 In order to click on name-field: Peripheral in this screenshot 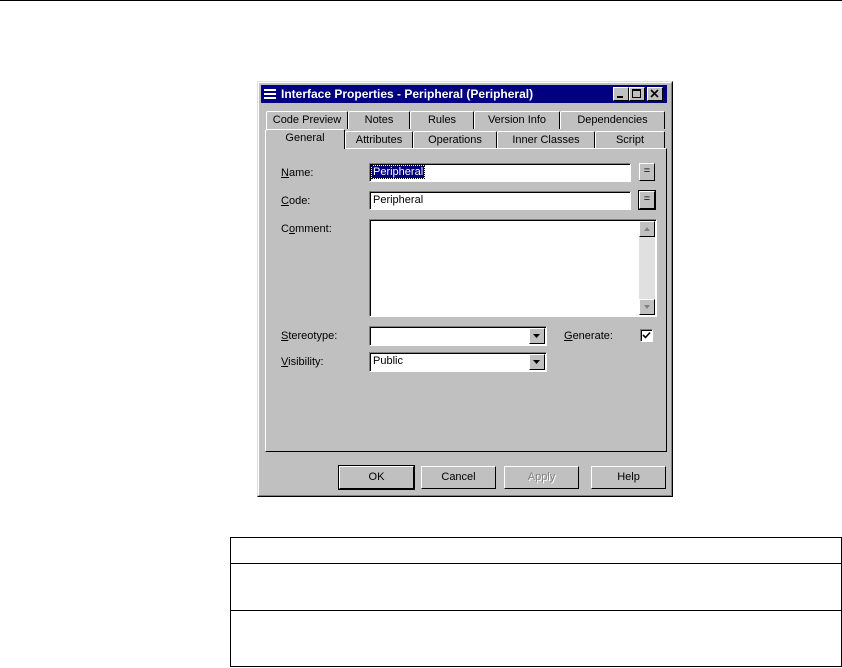, I will do `click(500, 172)`.